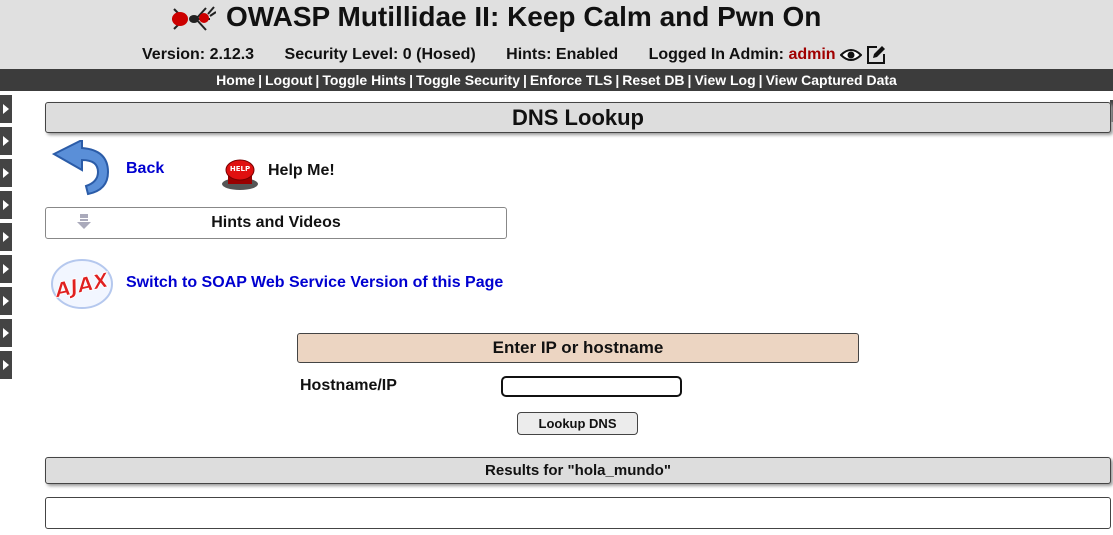 This screenshot has width=1113, height=535. I want to click on logged-in-label: Logged In Admin:, so click(716, 55).